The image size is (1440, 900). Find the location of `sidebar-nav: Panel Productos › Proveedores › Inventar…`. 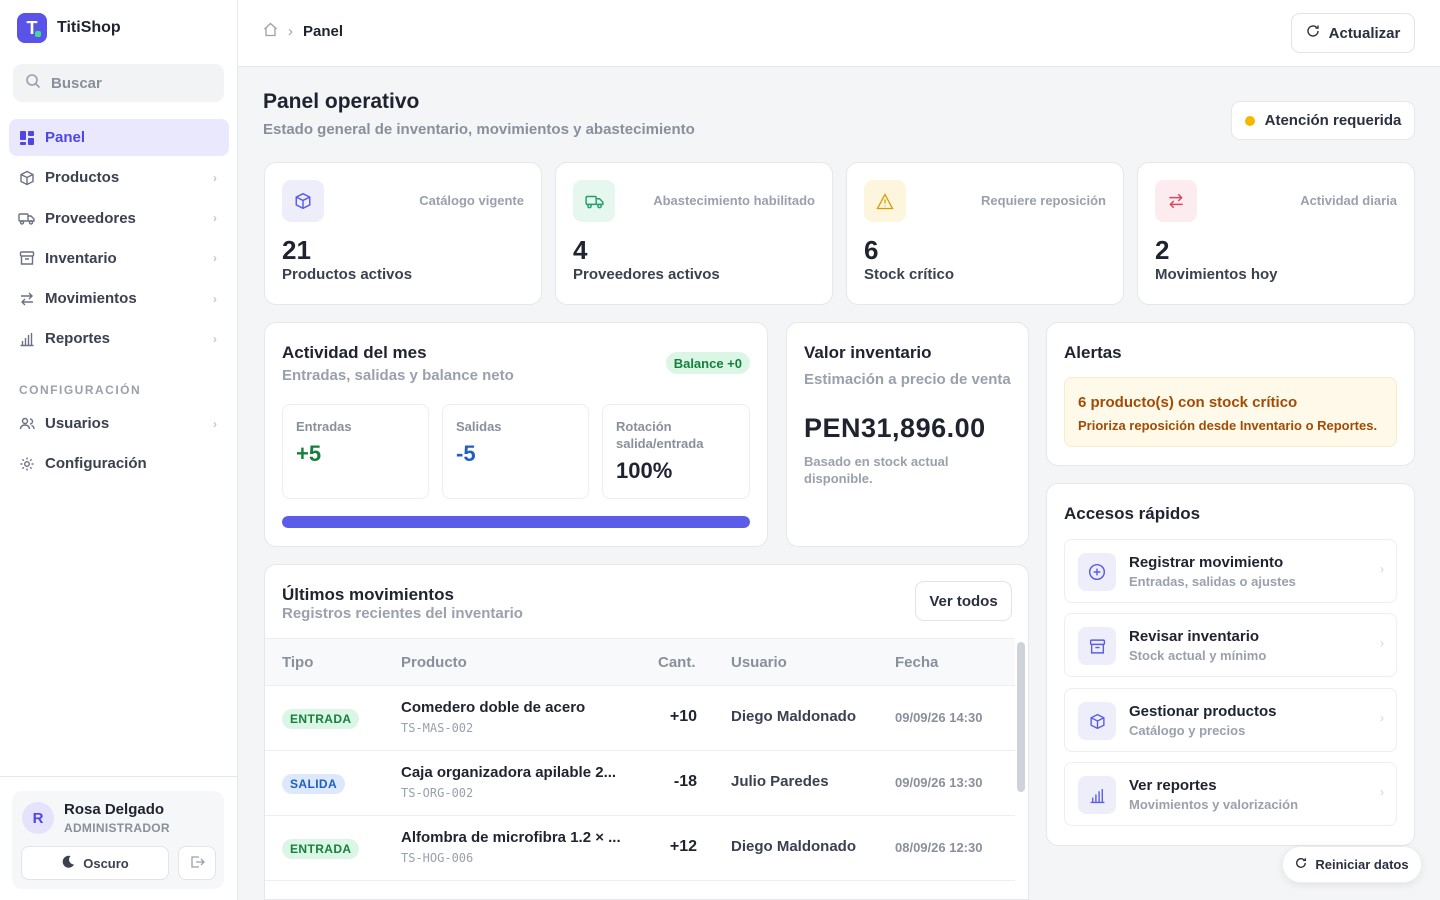

sidebar-nav: Panel Productos › Proveedores › Inventar… is located at coordinates (119, 240).